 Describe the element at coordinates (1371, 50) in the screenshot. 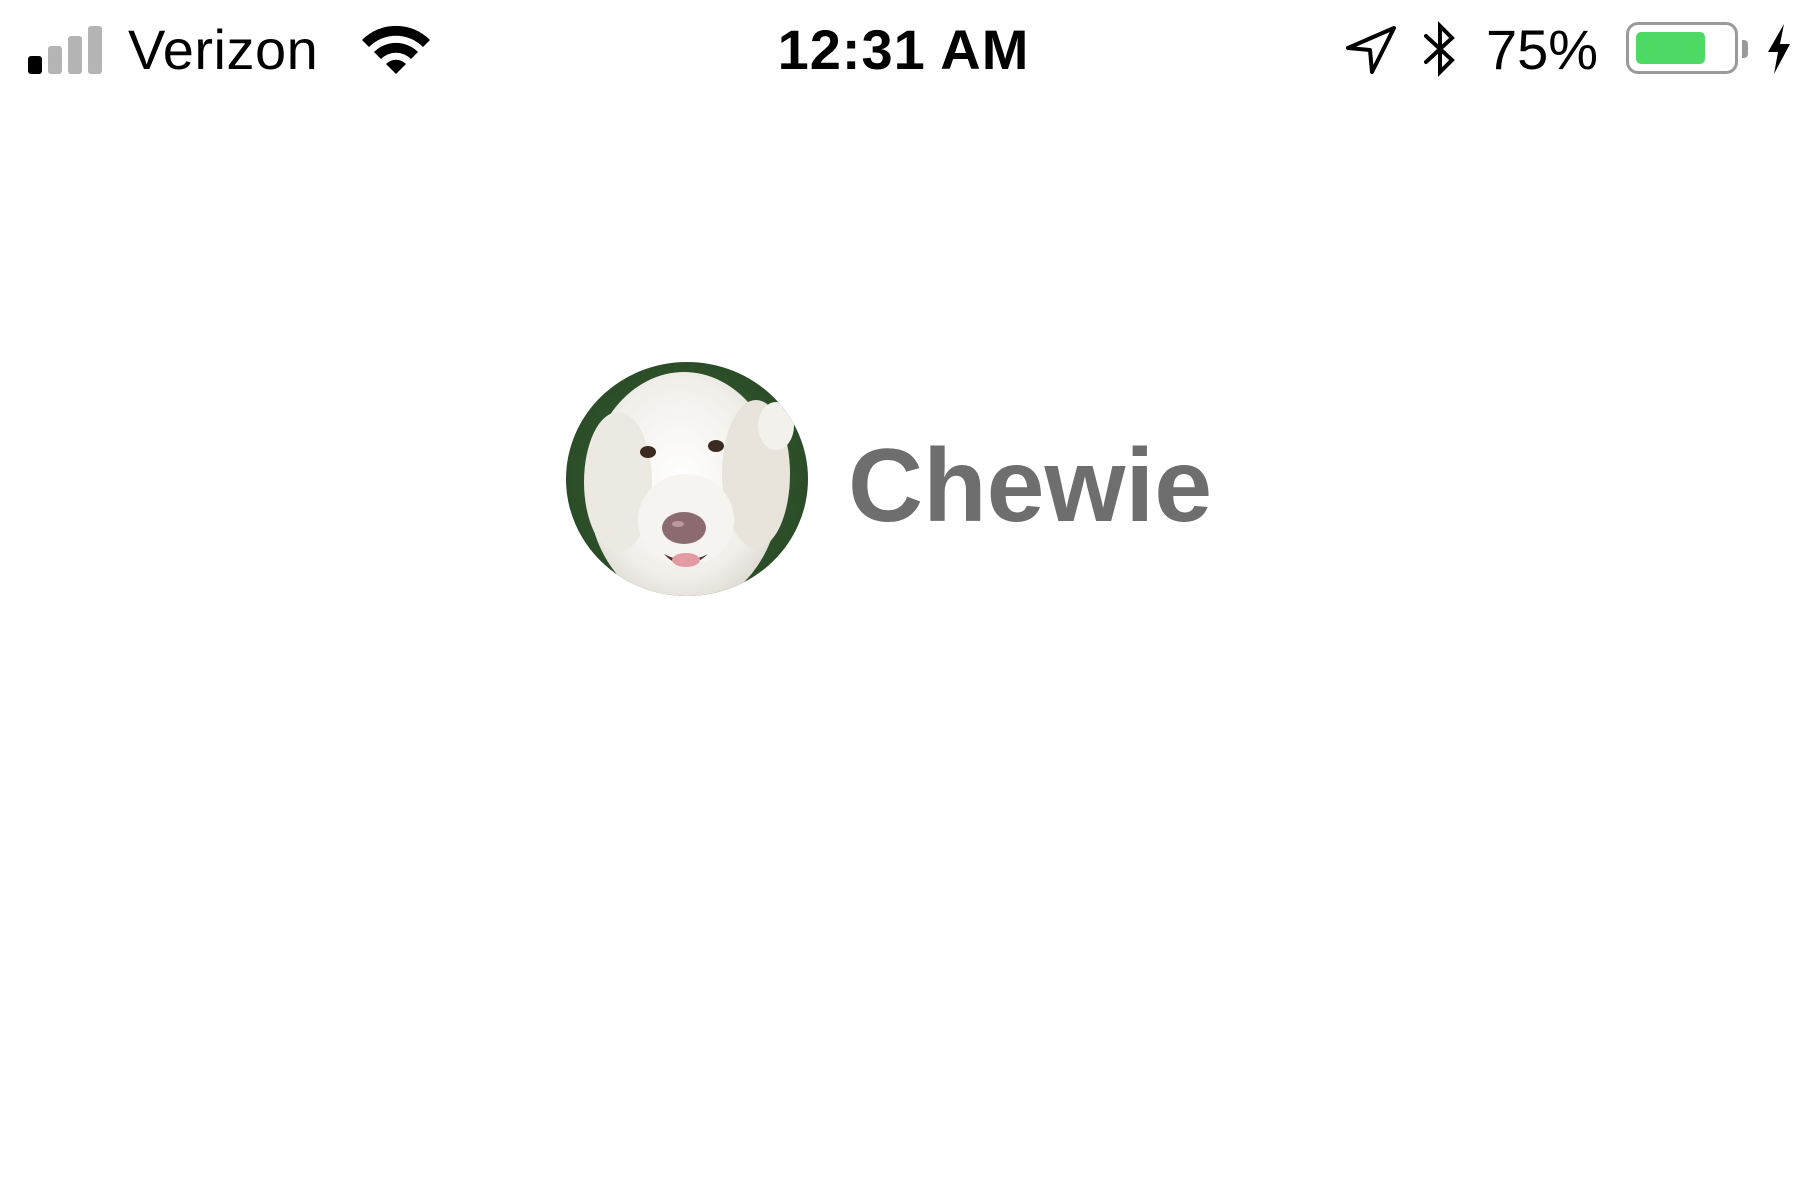

I see `location-arrow-icon` at that location.